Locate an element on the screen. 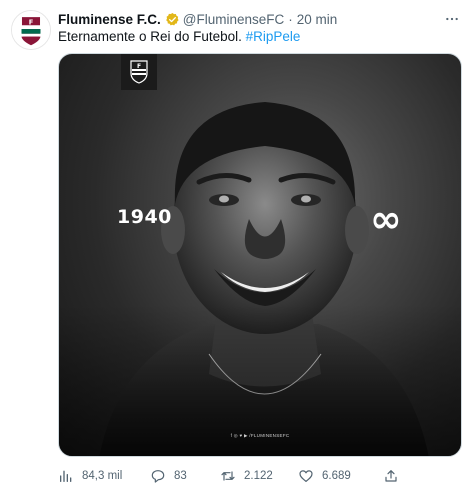  retweet-button: 2.122 is located at coordinates (246, 476).